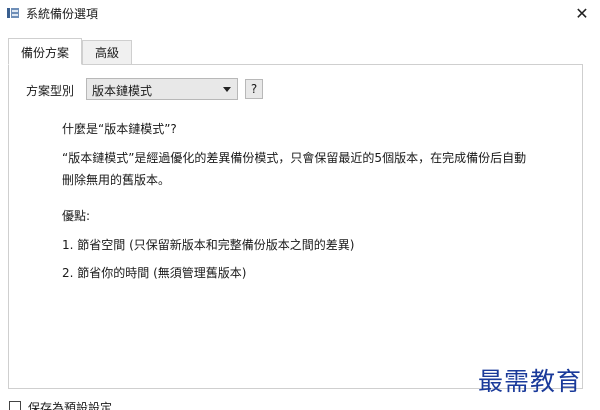 This screenshot has width=600, height=410. What do you see at coordinates (122, 91) in the screenshot?
I see `scheme-type-value: 版本鏈模式` at bounding box center [122, 91].